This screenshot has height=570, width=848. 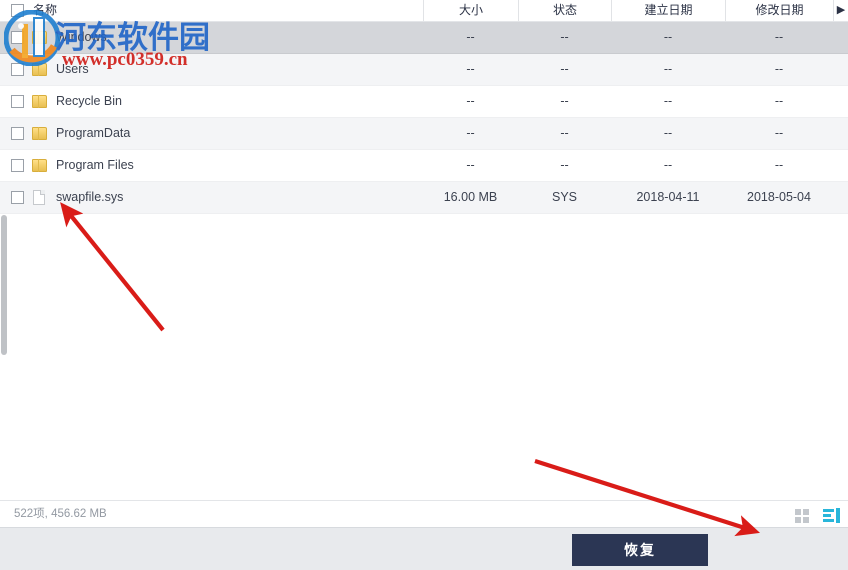 I want to click on file-icon, so click(x=40, y=197).